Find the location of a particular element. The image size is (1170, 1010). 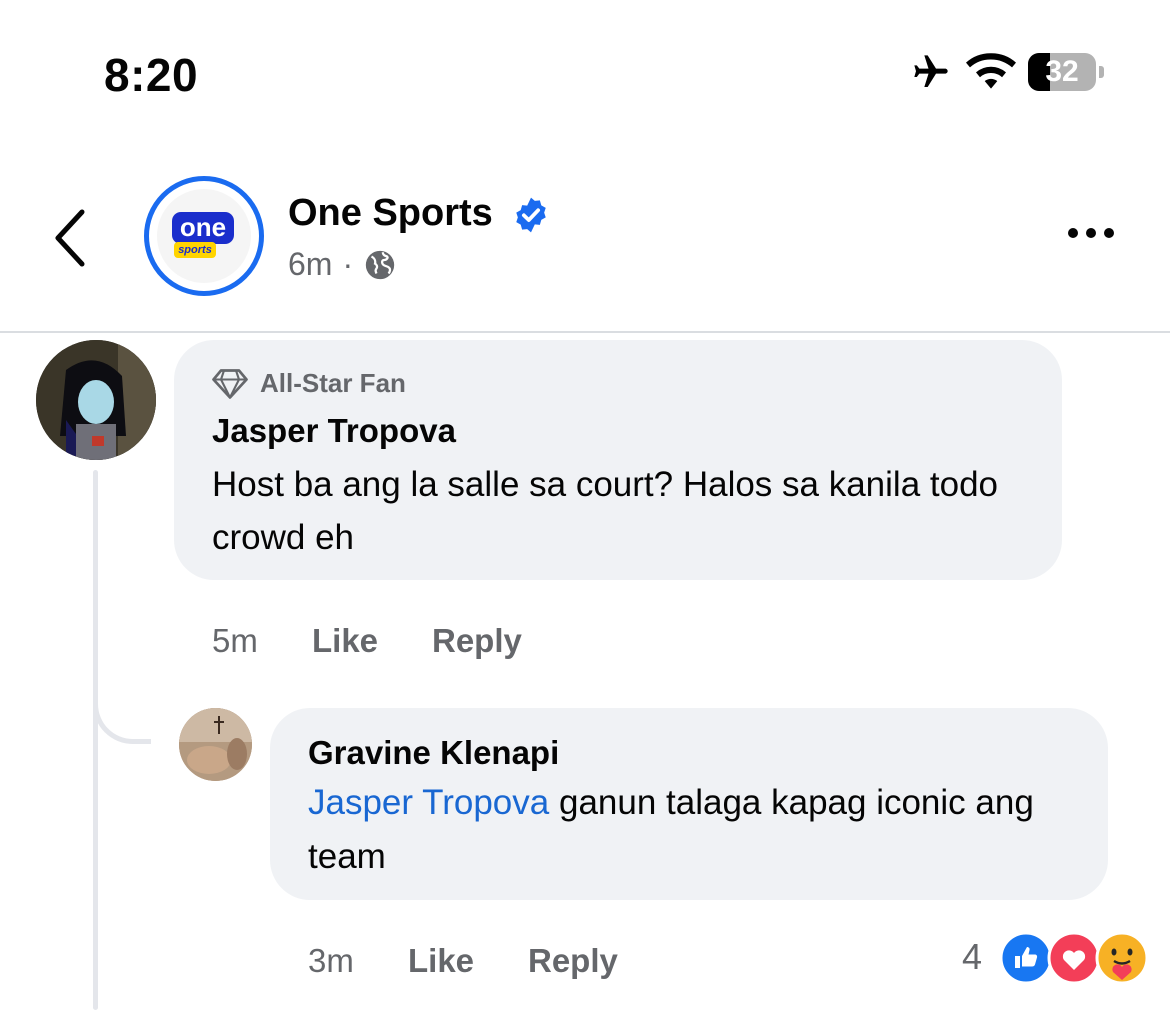

battery-indicator: 32 is located at coordinates (1062, 72).